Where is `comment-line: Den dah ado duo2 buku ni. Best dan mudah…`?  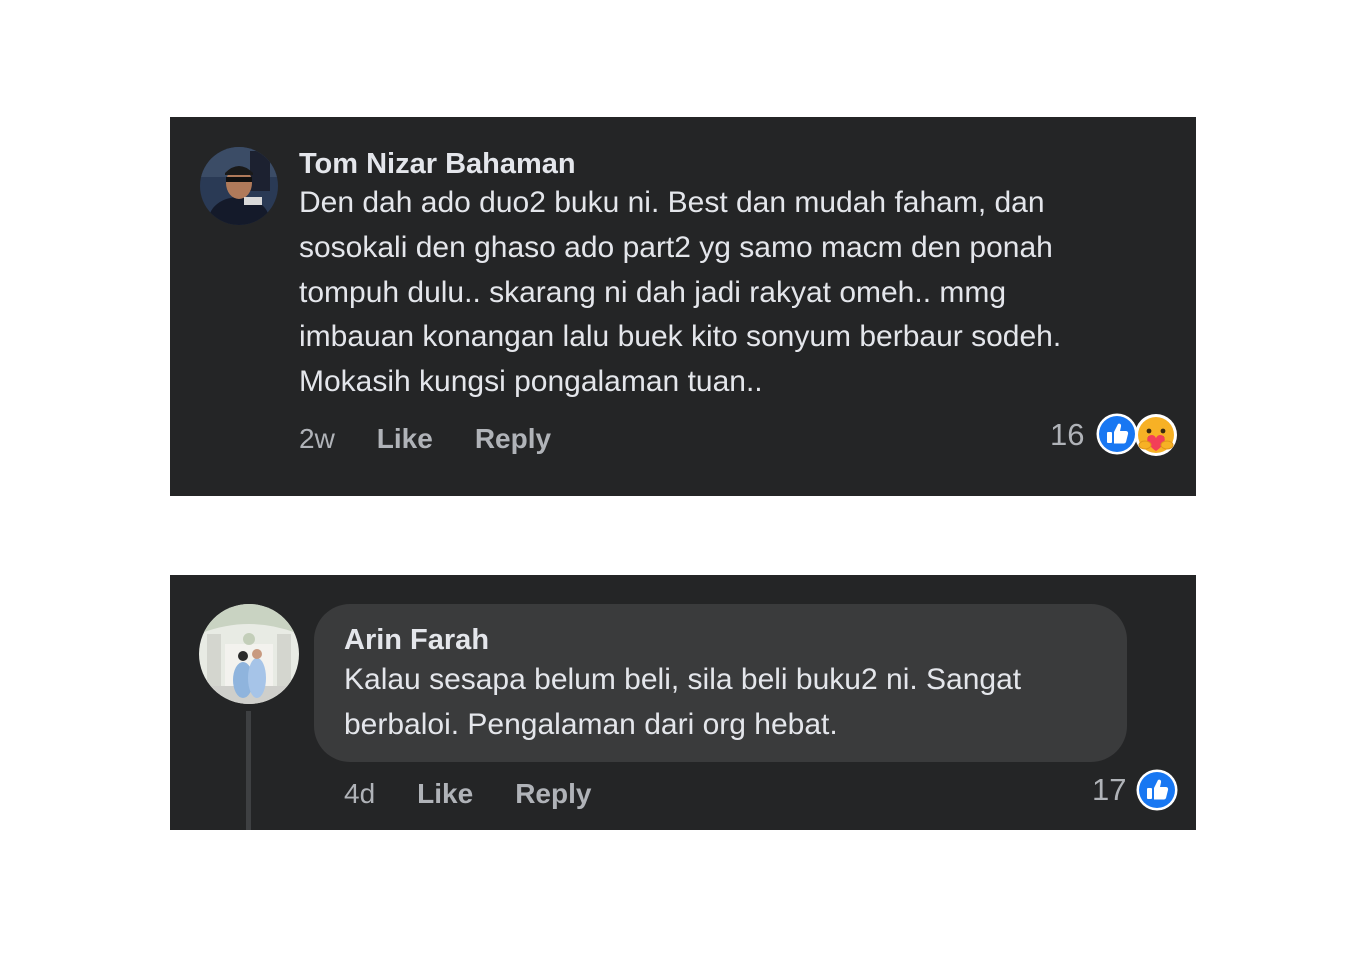
comment-line: Den dah ado duo2 buku ni. Best dan mudah… is located at coordinates (672, 202).